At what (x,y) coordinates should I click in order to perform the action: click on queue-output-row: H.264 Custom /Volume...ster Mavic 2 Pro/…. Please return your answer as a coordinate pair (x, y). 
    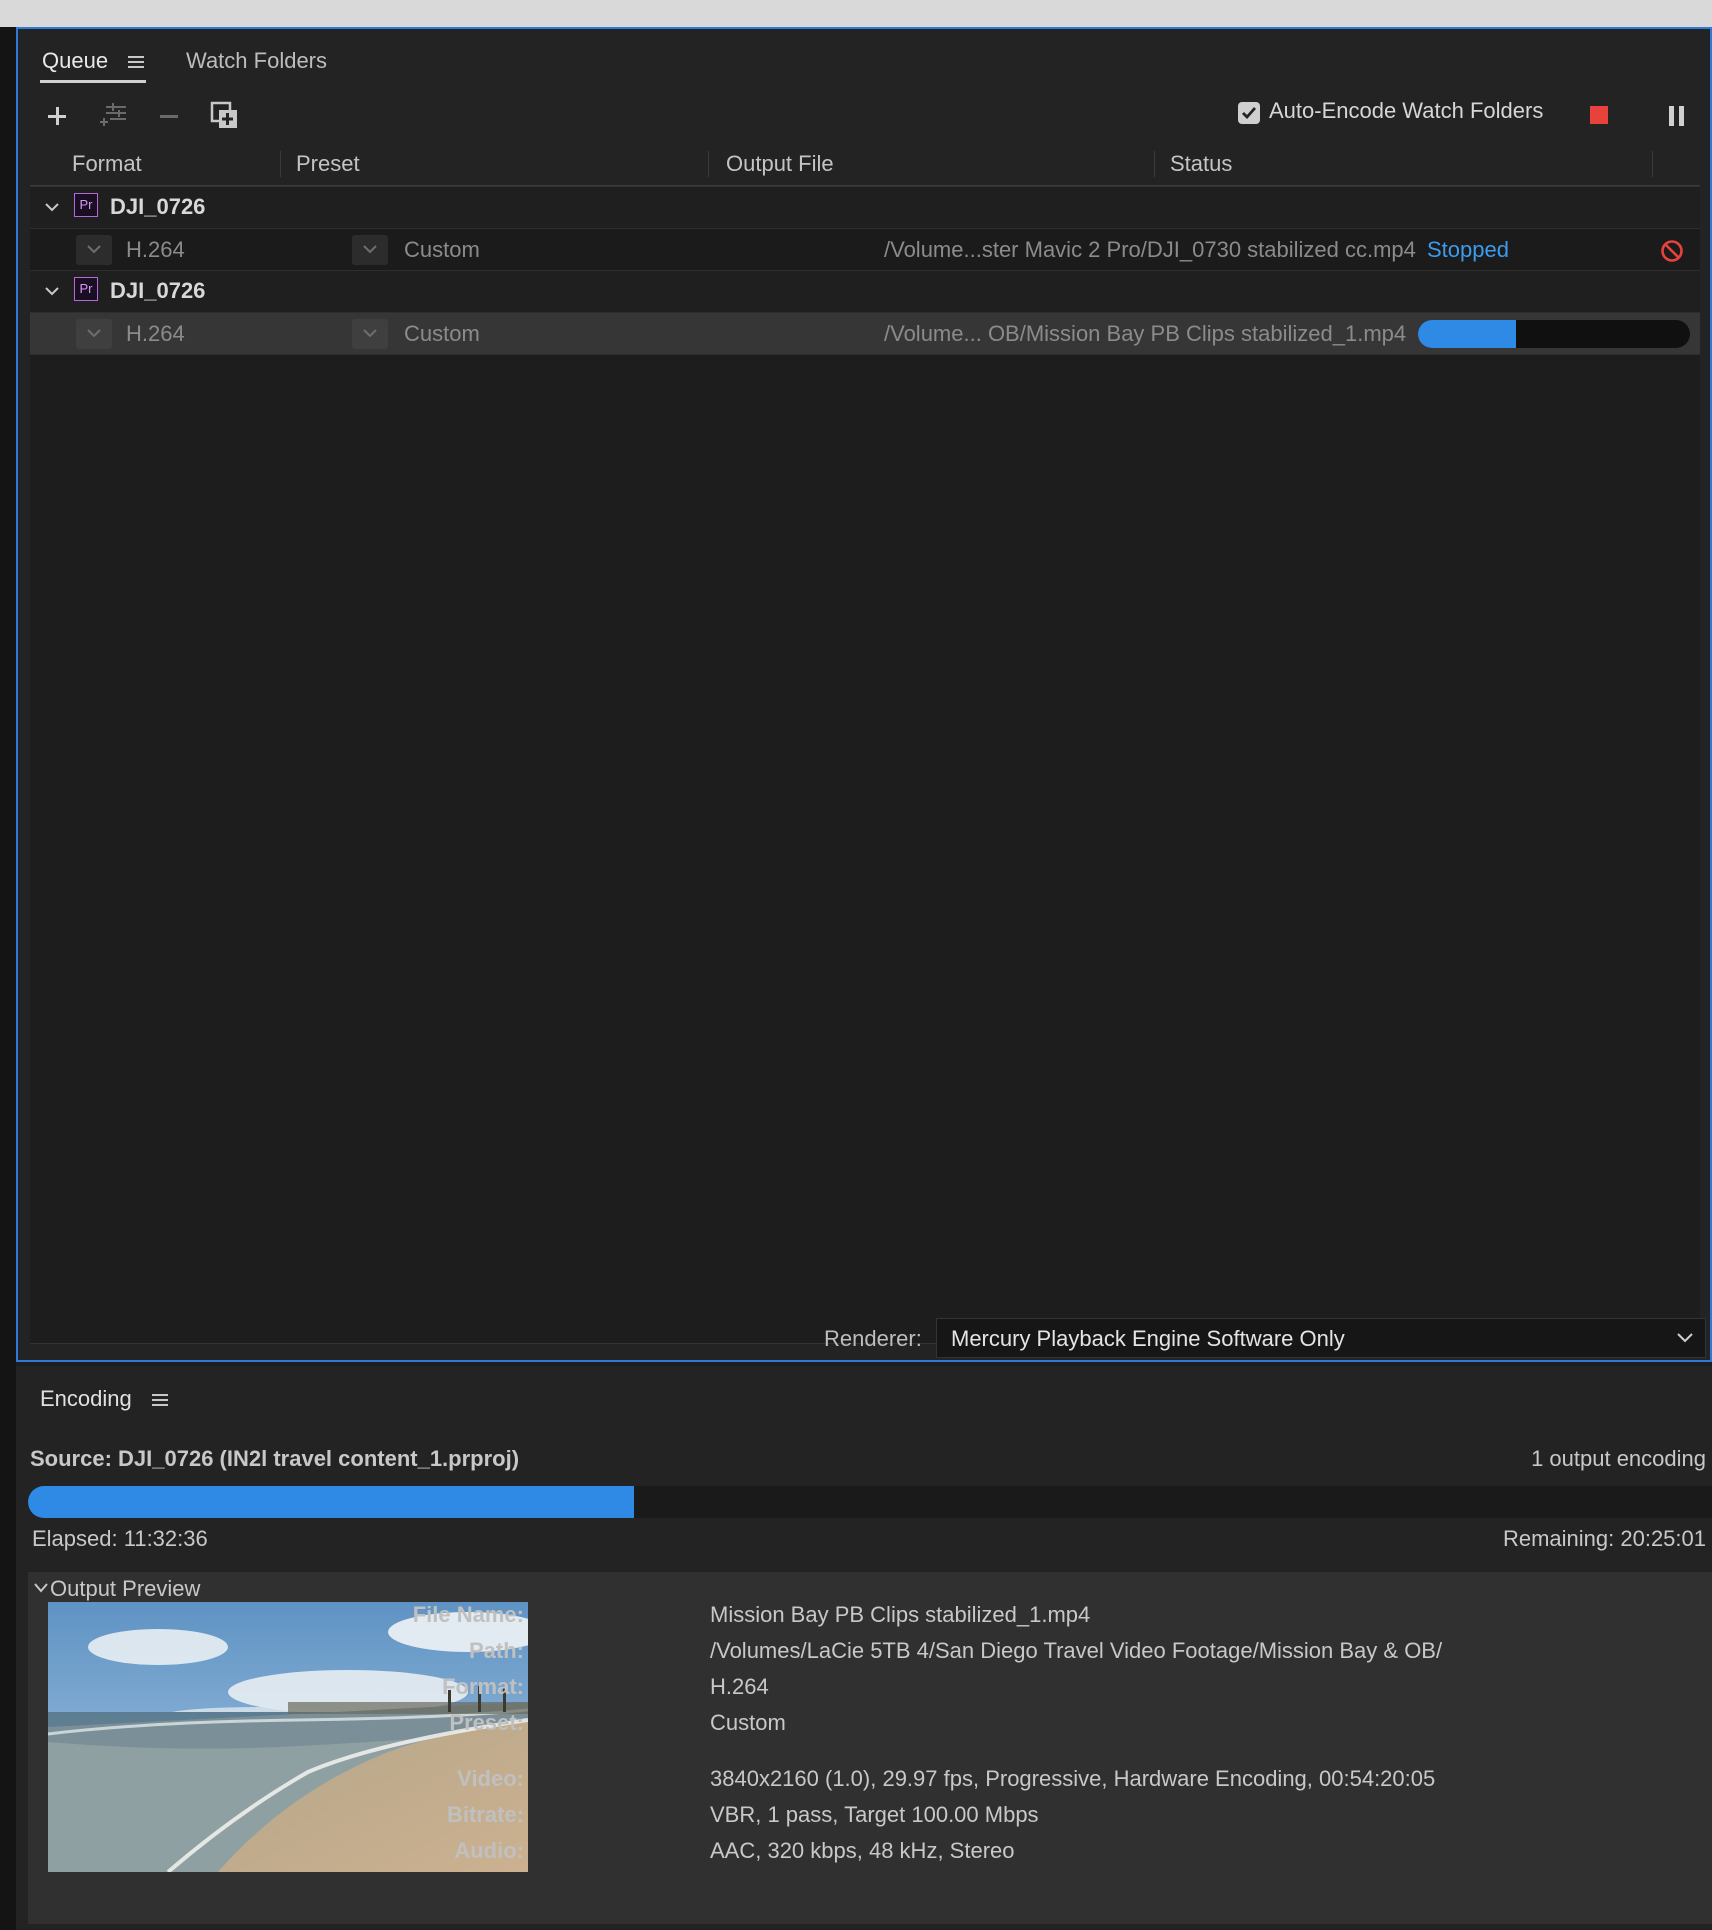
    Looking at the image, I should click on (865, 250).